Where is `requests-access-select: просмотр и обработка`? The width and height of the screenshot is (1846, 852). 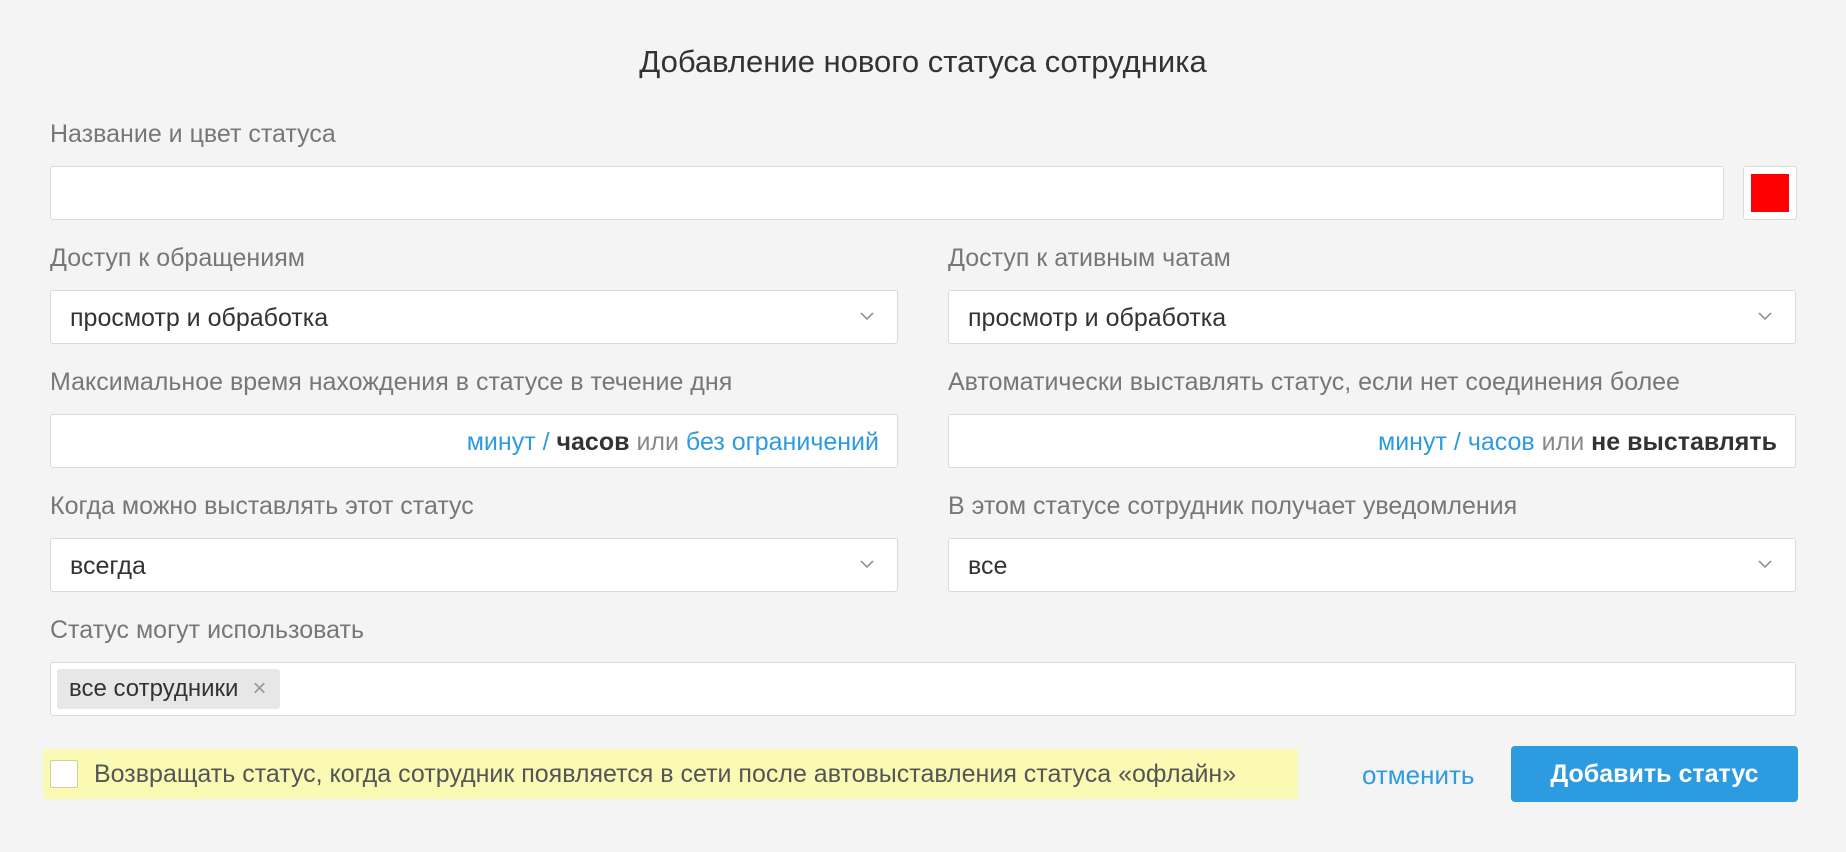 requests-access-select: просмотр и обработка is located at coordinates (474, 317).